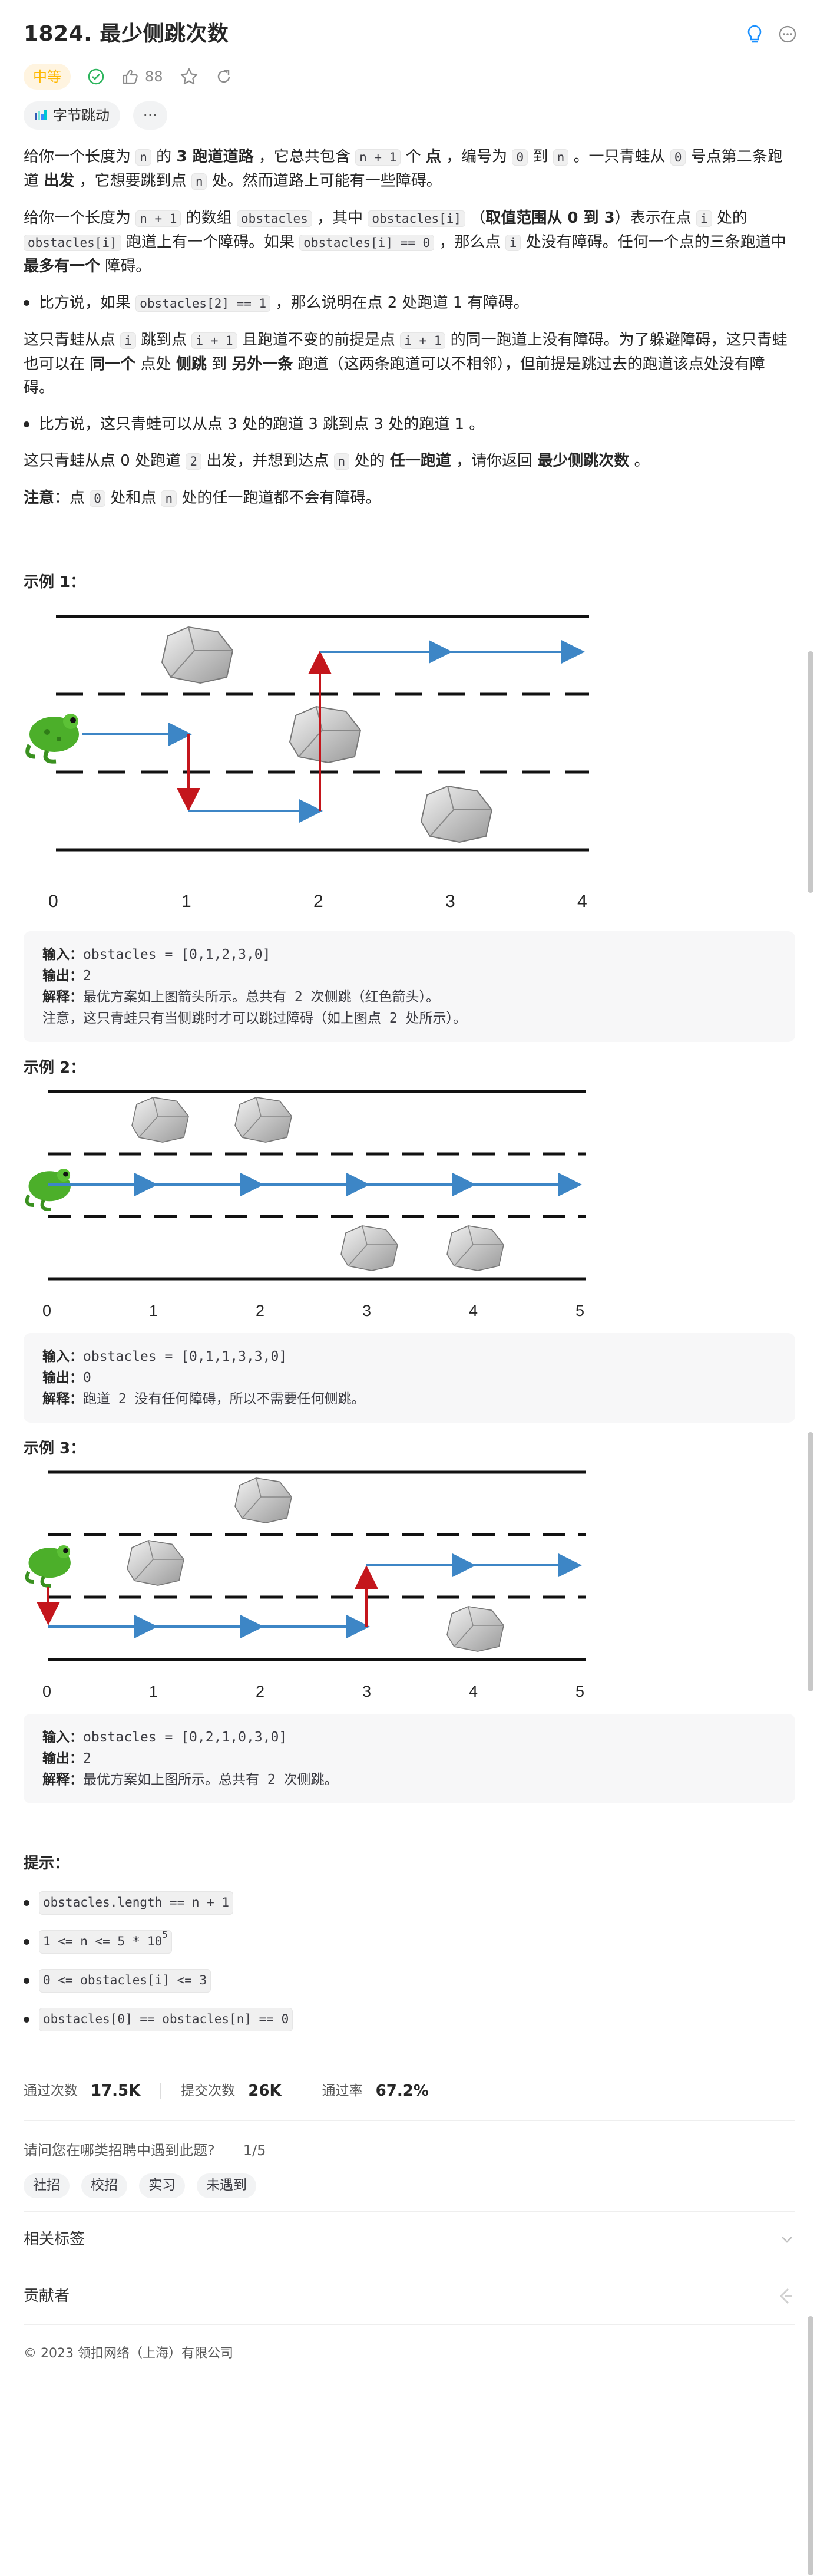  Describe the element at coordinates (409, 77) in the screenshot. I see `meta-row: 中等 88` at that location.